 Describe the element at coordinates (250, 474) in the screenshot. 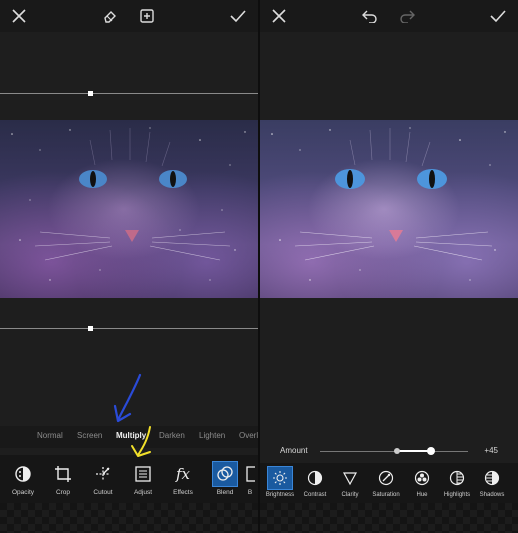

I see `partial-tool-icon` at that location.